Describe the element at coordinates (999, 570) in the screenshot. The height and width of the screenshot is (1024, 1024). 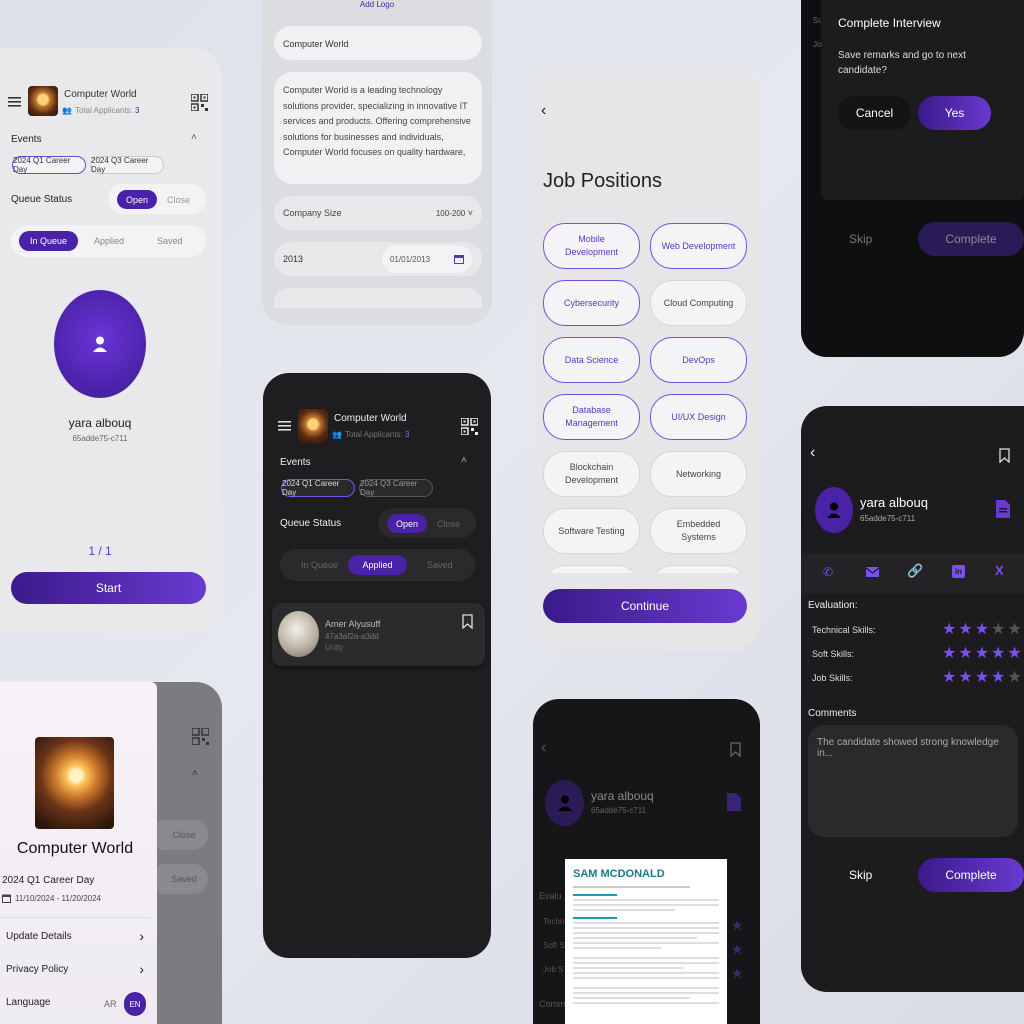
I see `x-twitter-icon: X` at that location.